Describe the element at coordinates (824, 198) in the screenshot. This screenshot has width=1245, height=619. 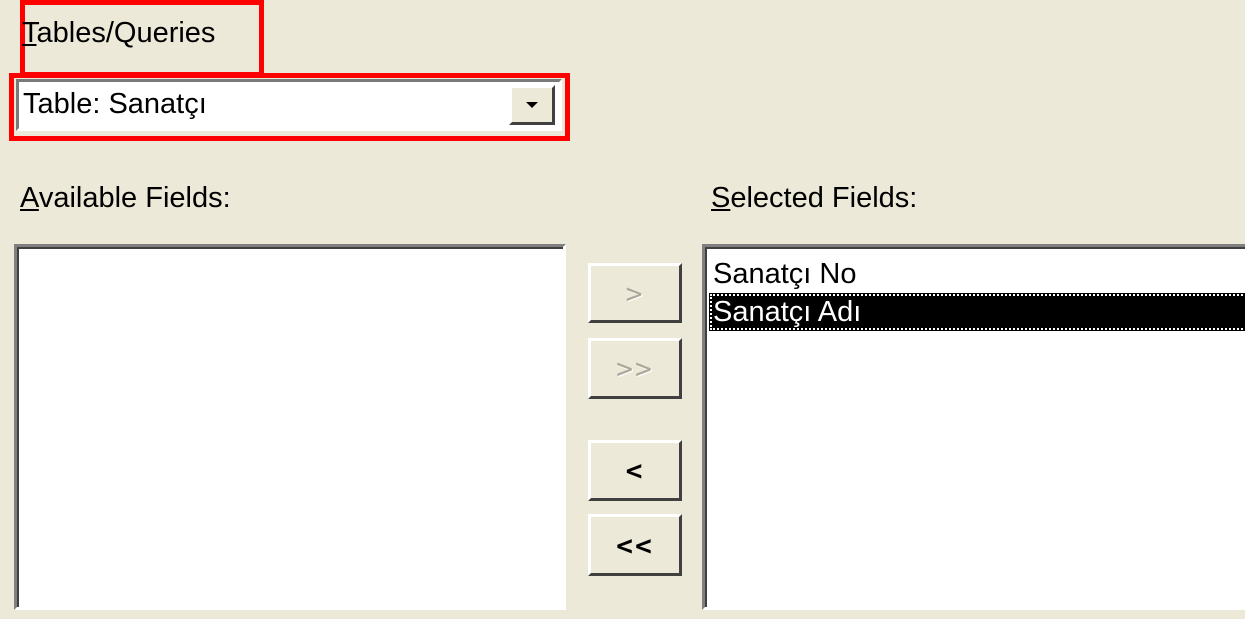
I see `selected-fields-label-text: elected Fields:` at that location.